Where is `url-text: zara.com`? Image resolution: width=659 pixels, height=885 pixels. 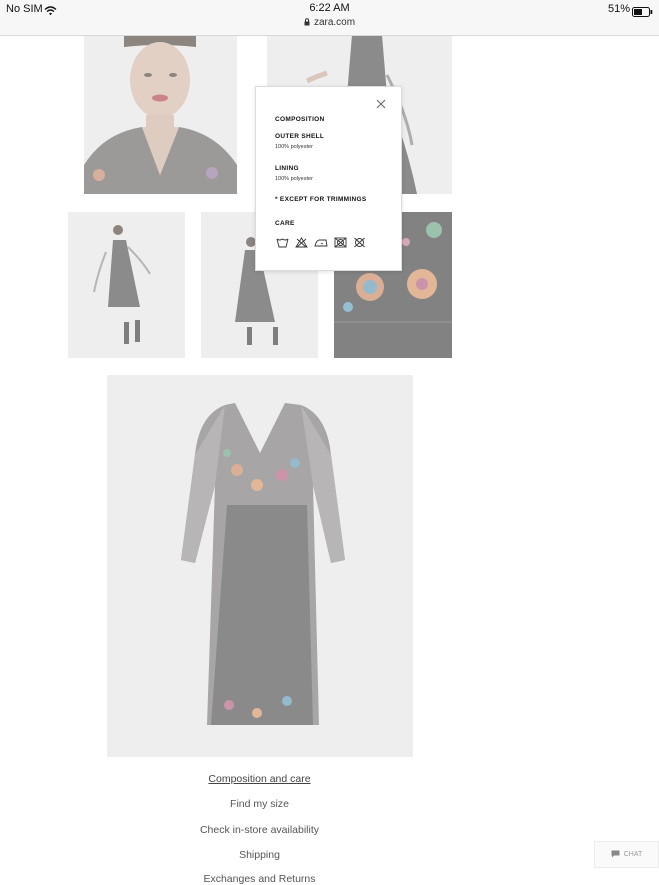
url-text: zara.com is located at coordinates (334, 22).